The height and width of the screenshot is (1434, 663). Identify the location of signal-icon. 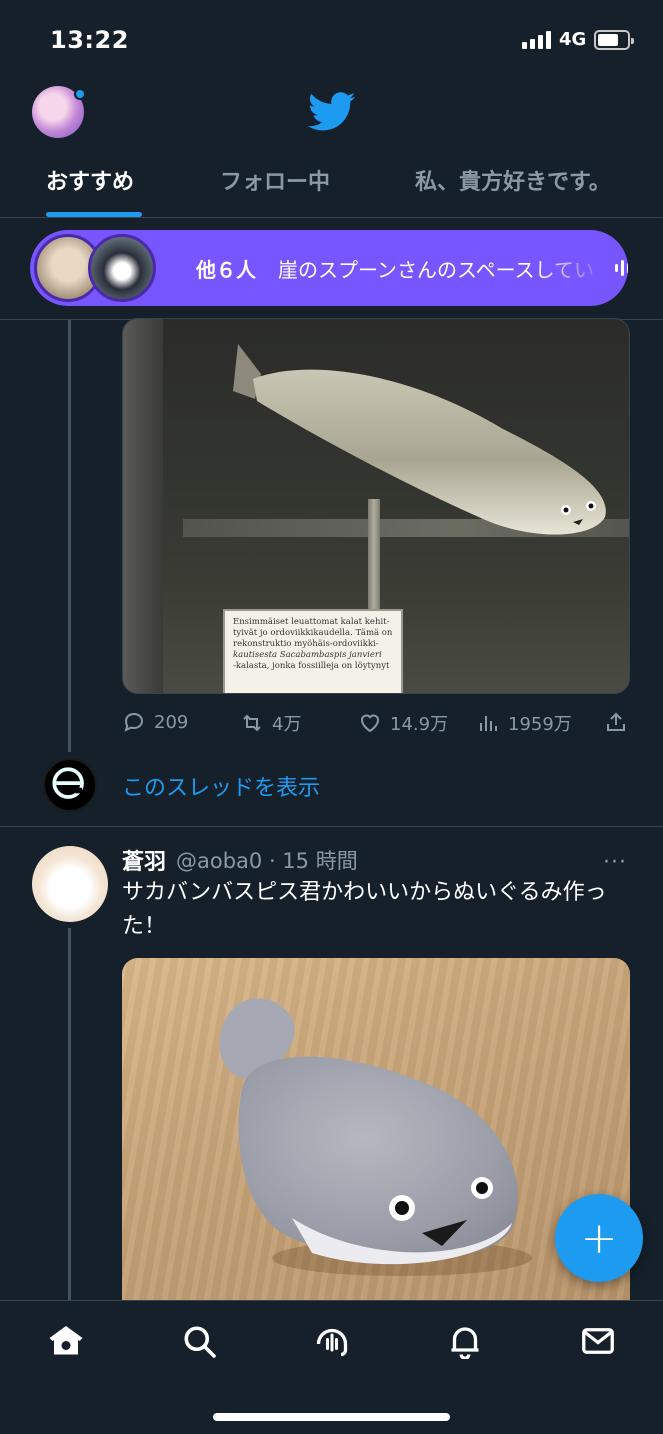
(536, 40).